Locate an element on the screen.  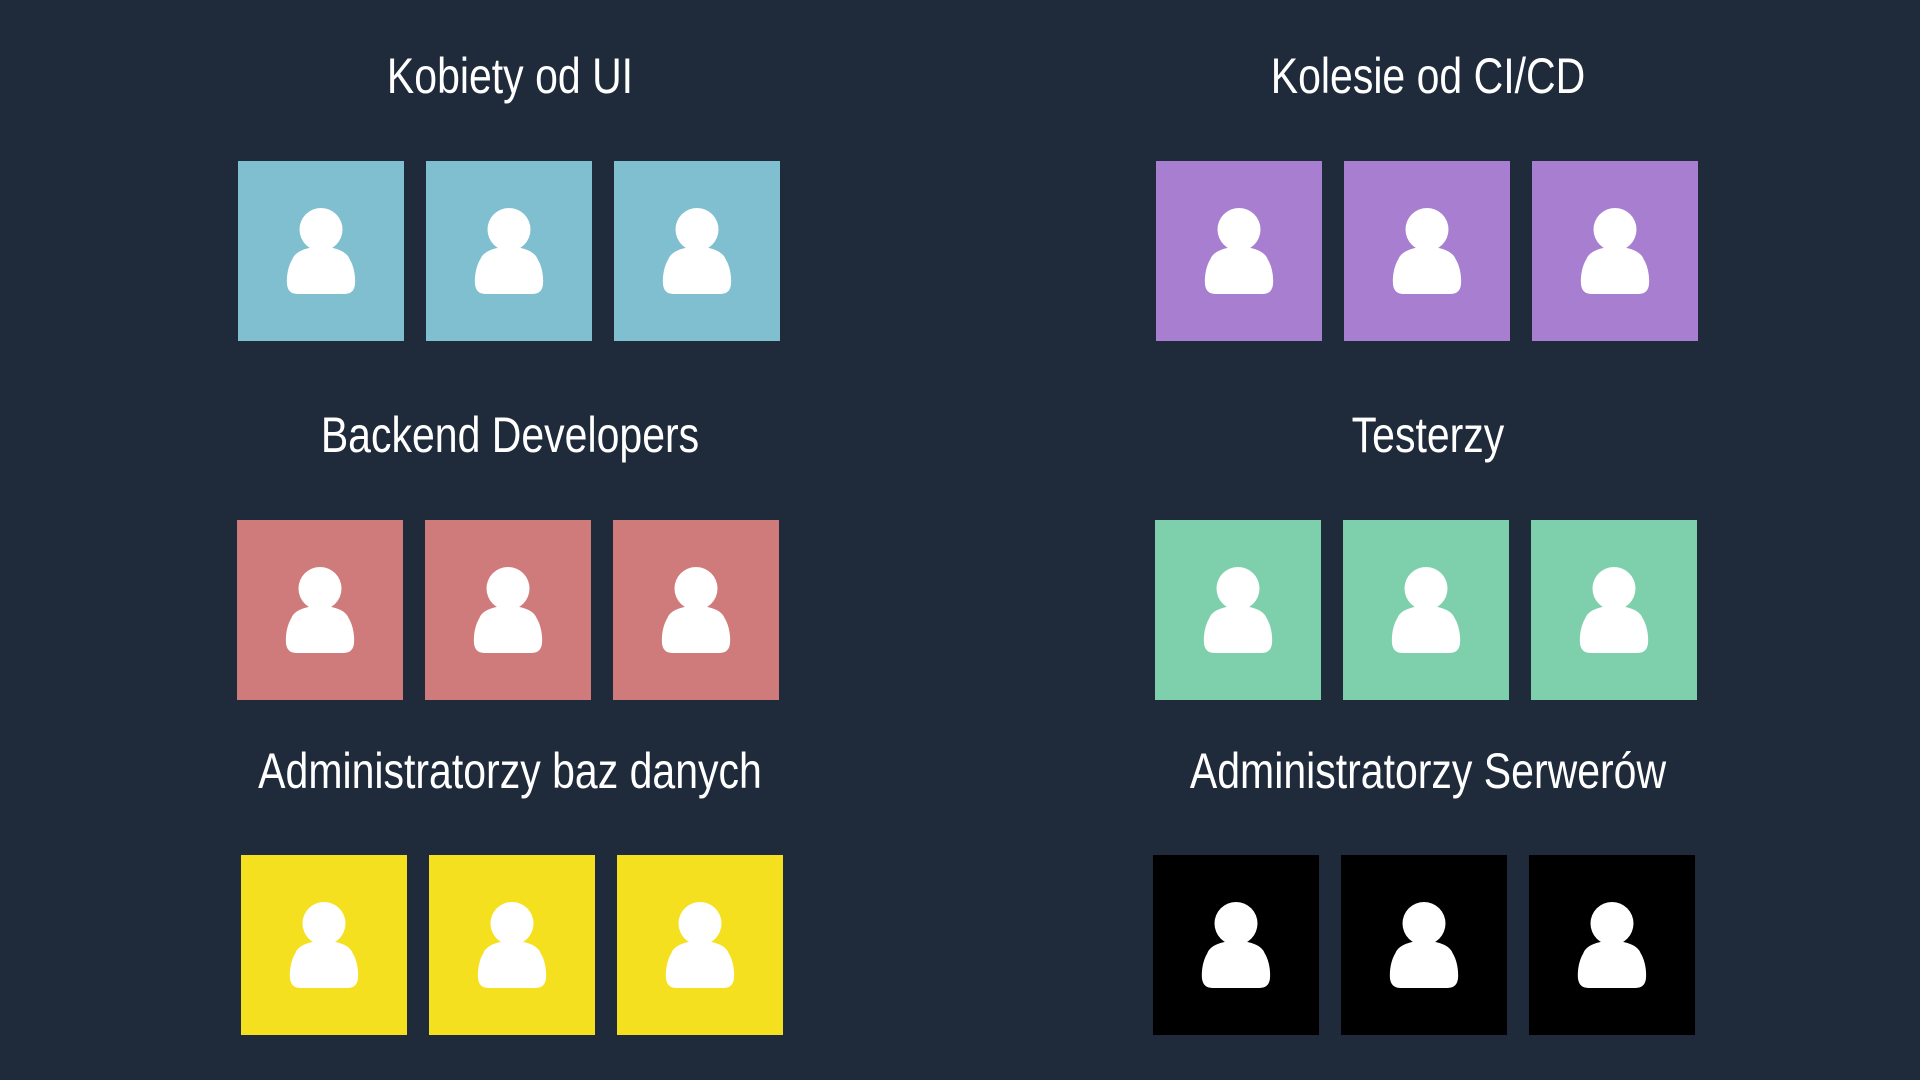
group-title: Administratorzy Serwerów is located at coordinates (1428, 771).